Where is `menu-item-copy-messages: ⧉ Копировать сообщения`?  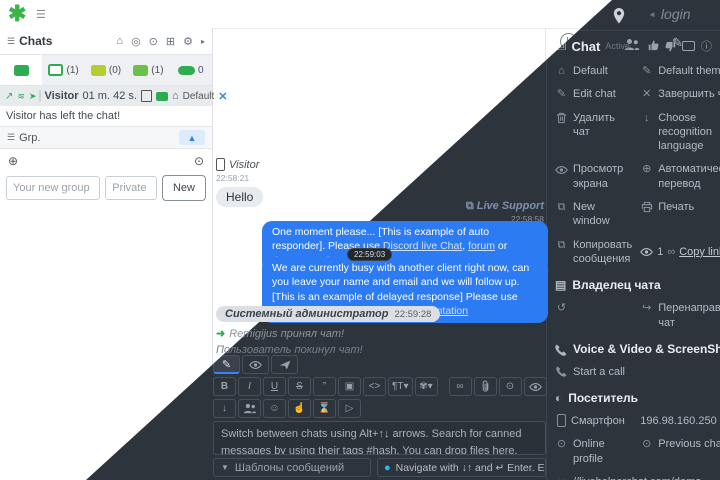
menu-item-copy-messages: ⧉ Копировать сообщения is located at coordinates (594, 252).